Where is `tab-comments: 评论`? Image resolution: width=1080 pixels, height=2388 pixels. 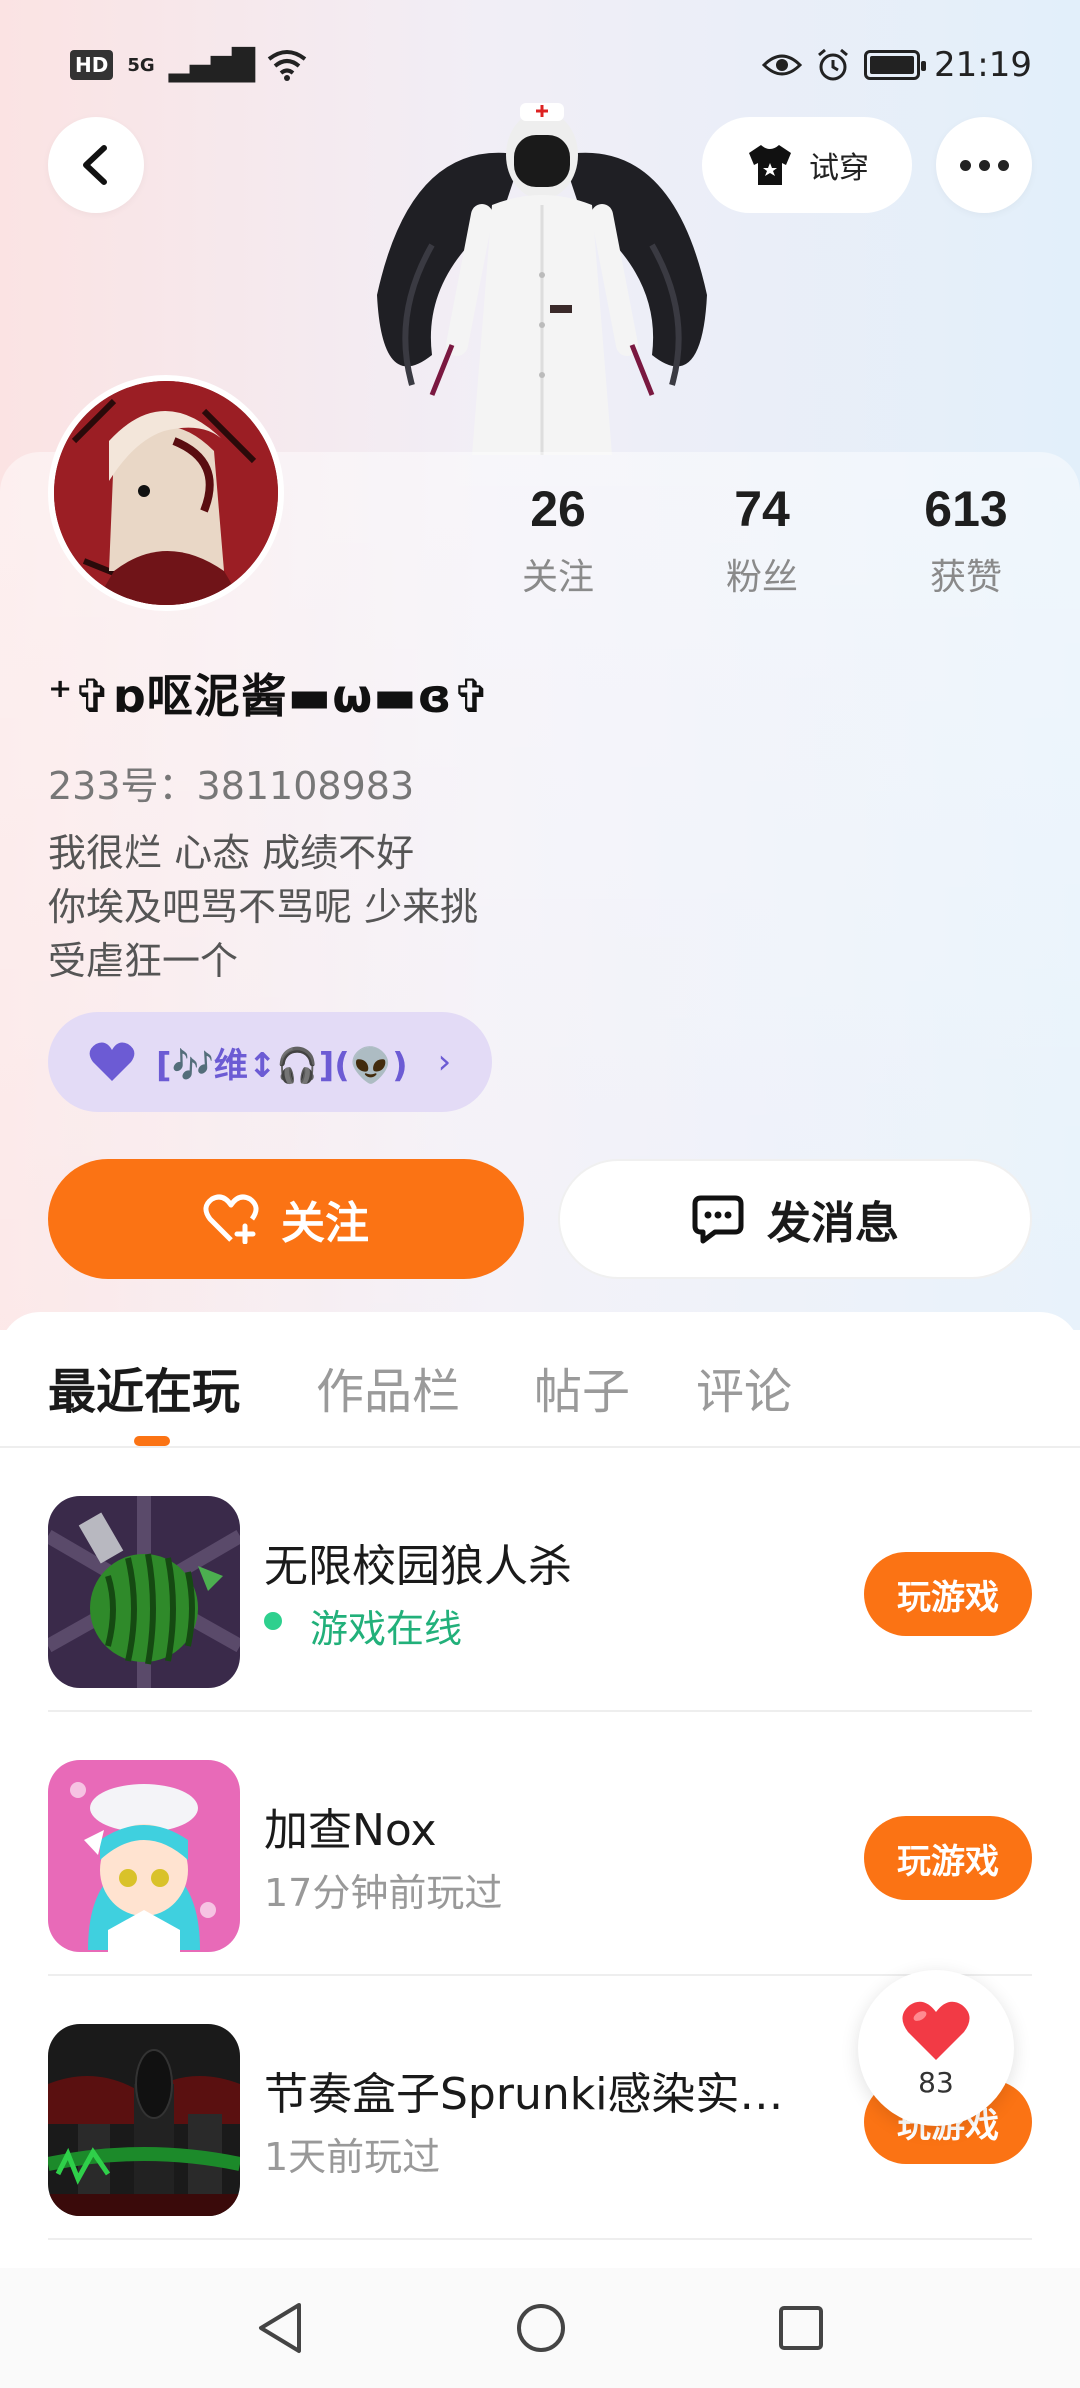
tab-comments: 评论 is located at coordinates (744, 1387).